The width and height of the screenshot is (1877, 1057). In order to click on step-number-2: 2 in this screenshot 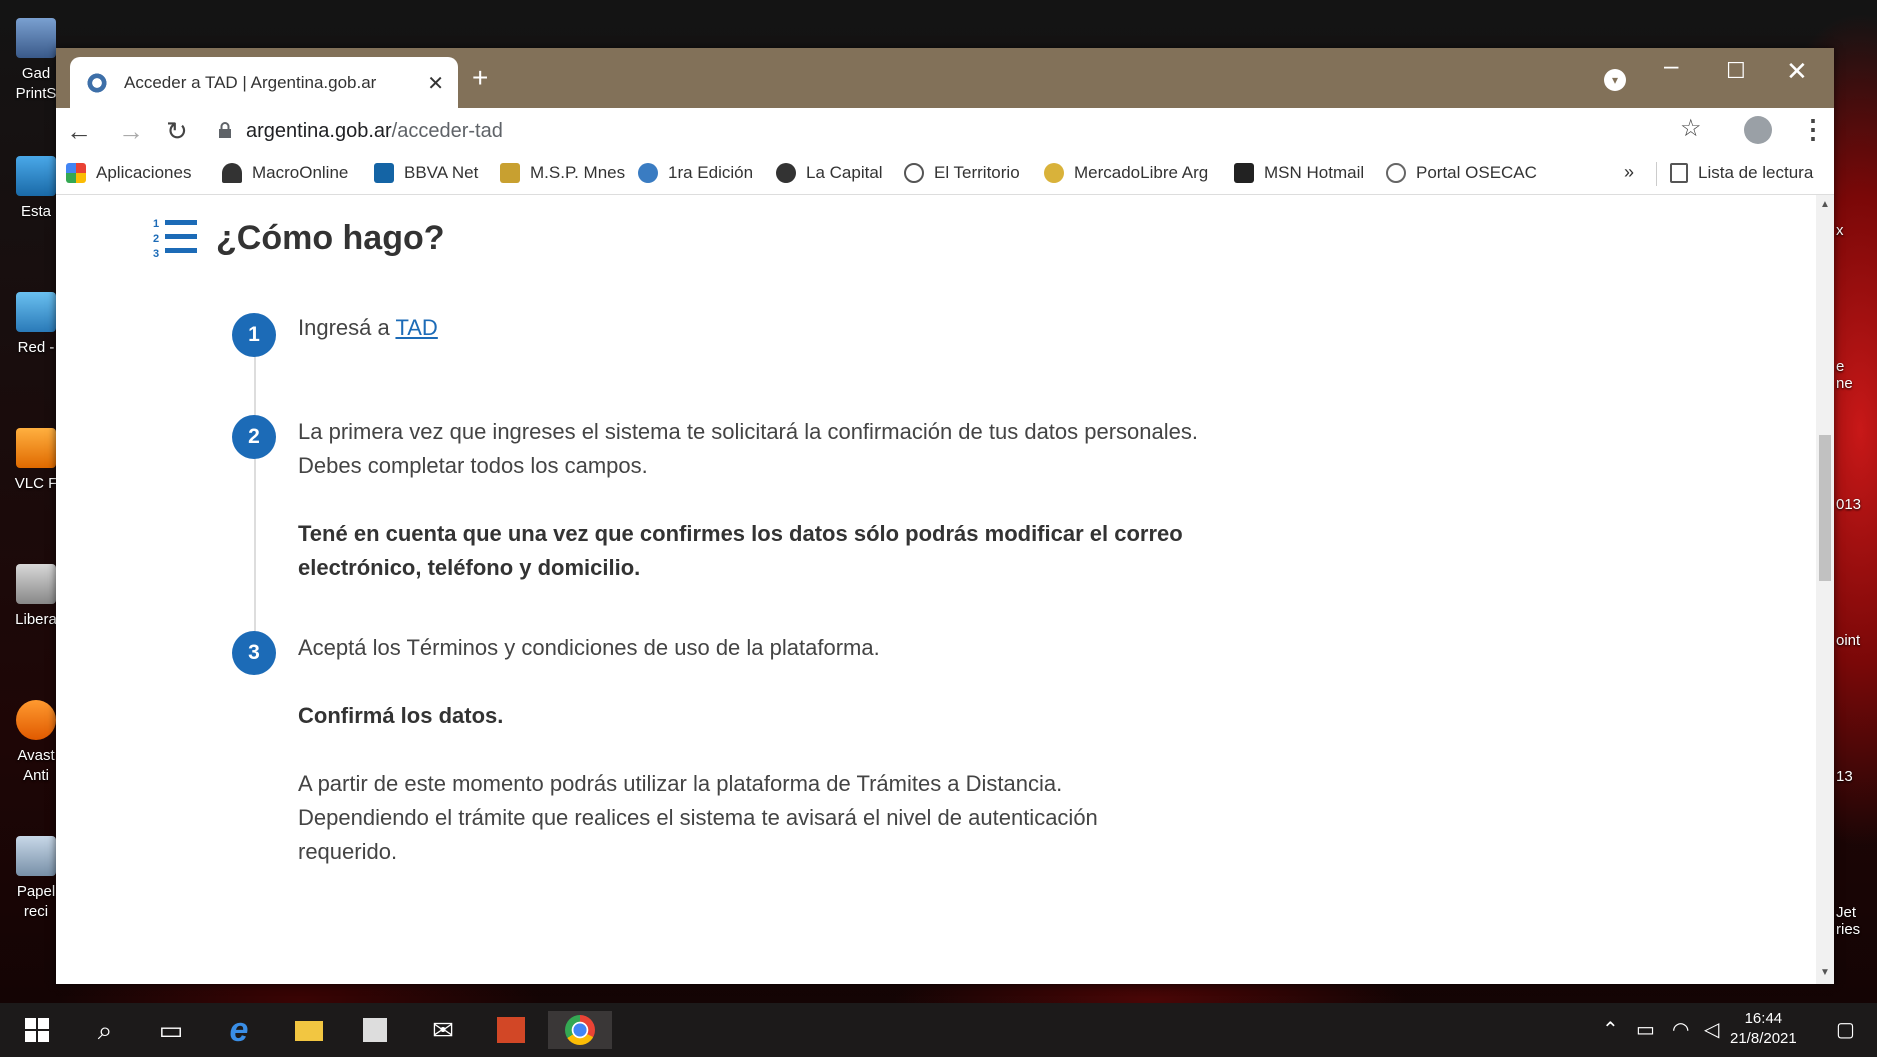, I will do `click(254, 437)`.